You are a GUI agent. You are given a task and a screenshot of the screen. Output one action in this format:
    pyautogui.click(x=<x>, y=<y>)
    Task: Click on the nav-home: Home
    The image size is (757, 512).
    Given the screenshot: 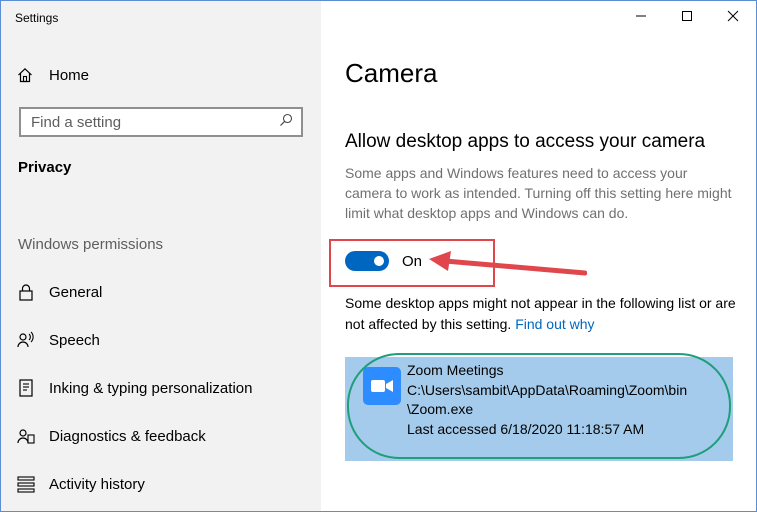 What is the action you would take?
    pyautogui.click(x=53, y=75)
    